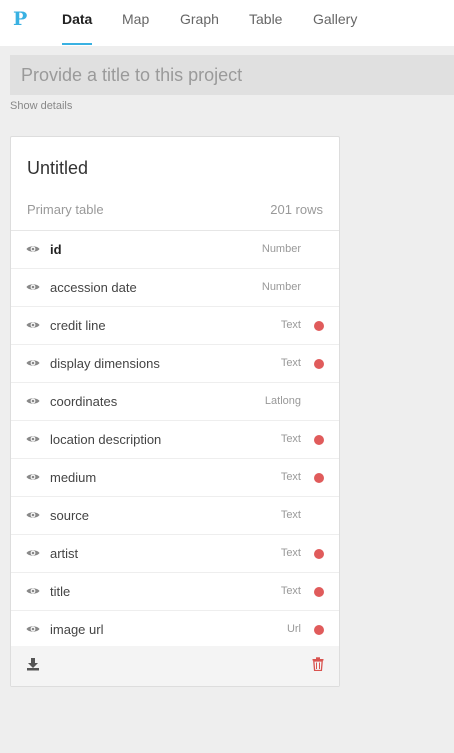 This screenshot has width=454, height=753. Describe the element at coordinates (175, 250) in the screenshot. I see `column-row: id Number` at that location.